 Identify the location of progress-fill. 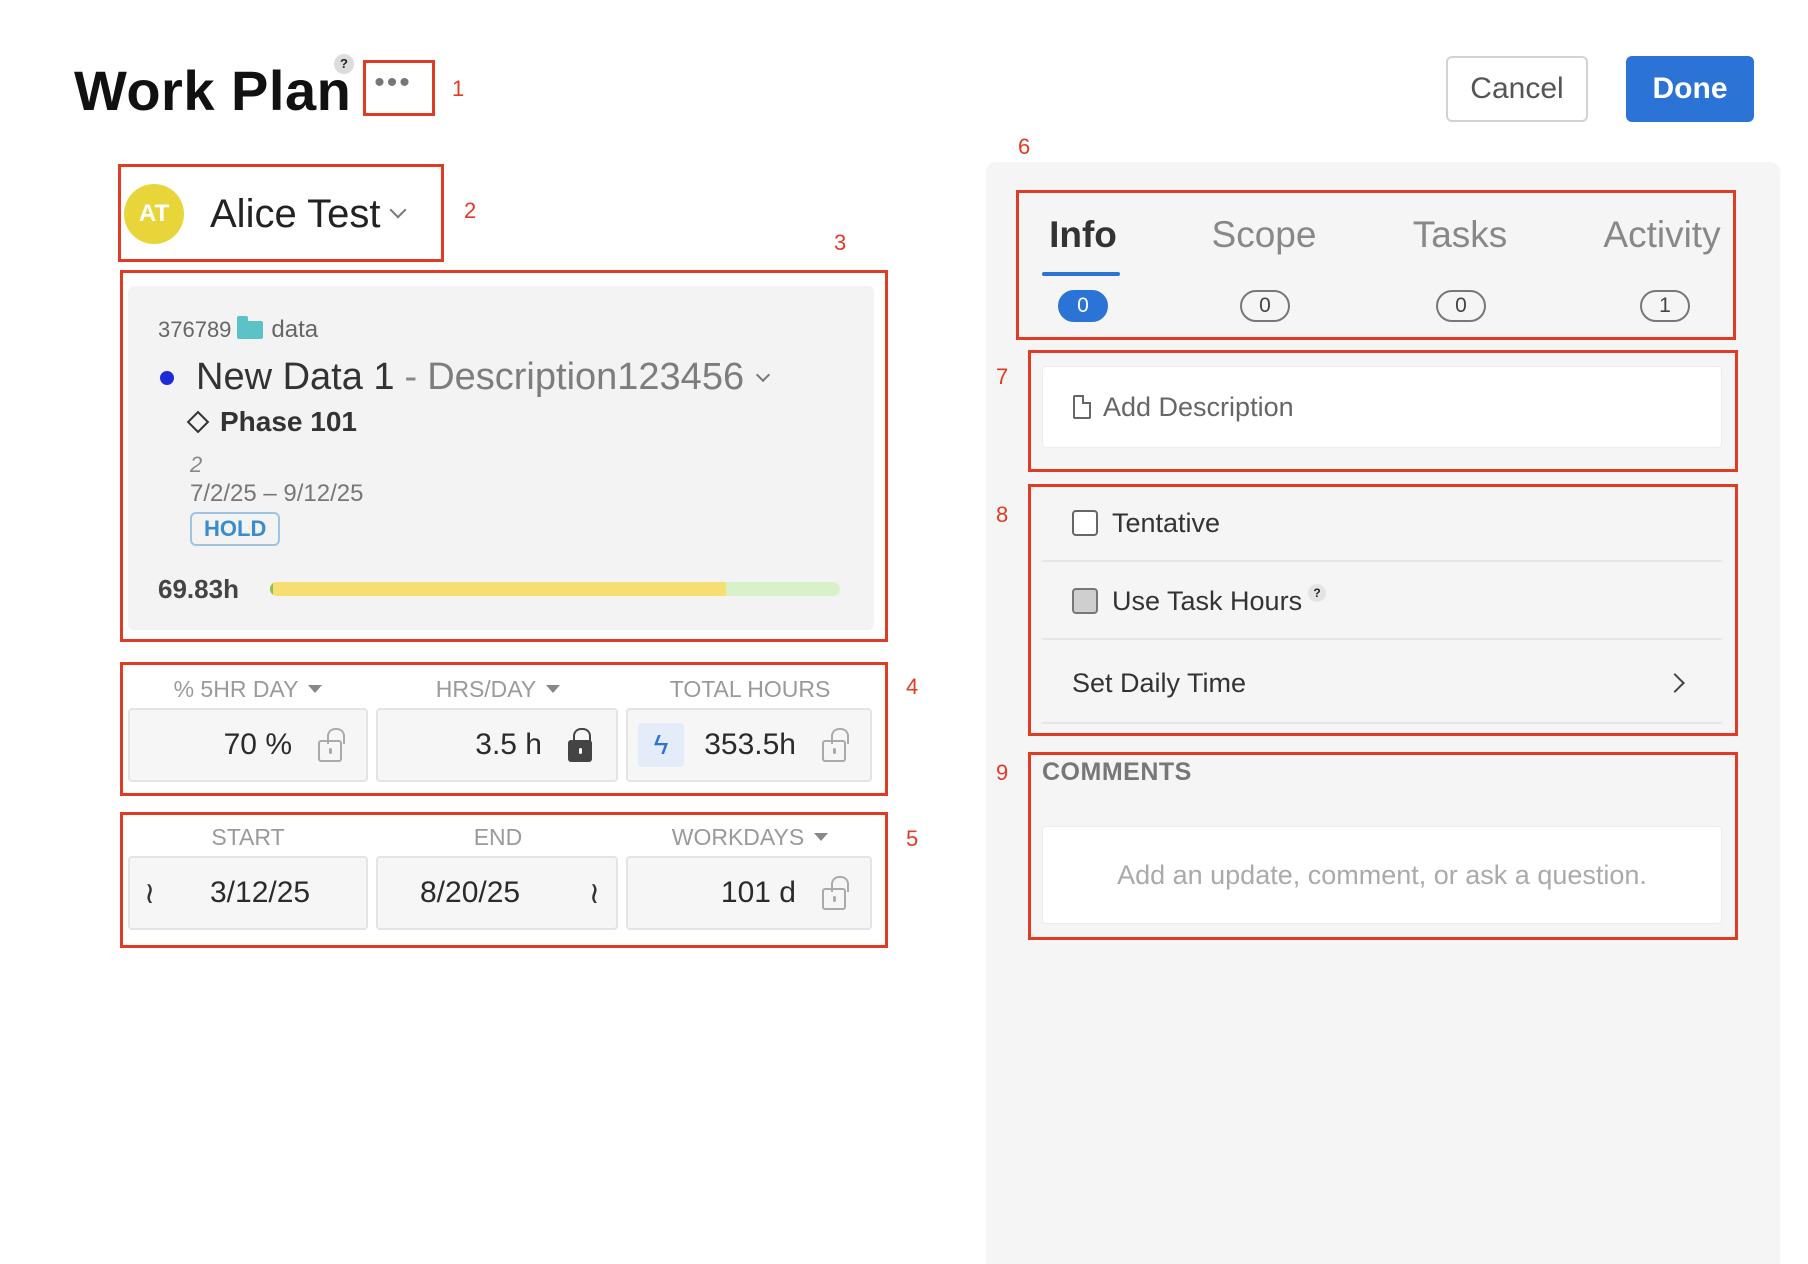
(498, 589).